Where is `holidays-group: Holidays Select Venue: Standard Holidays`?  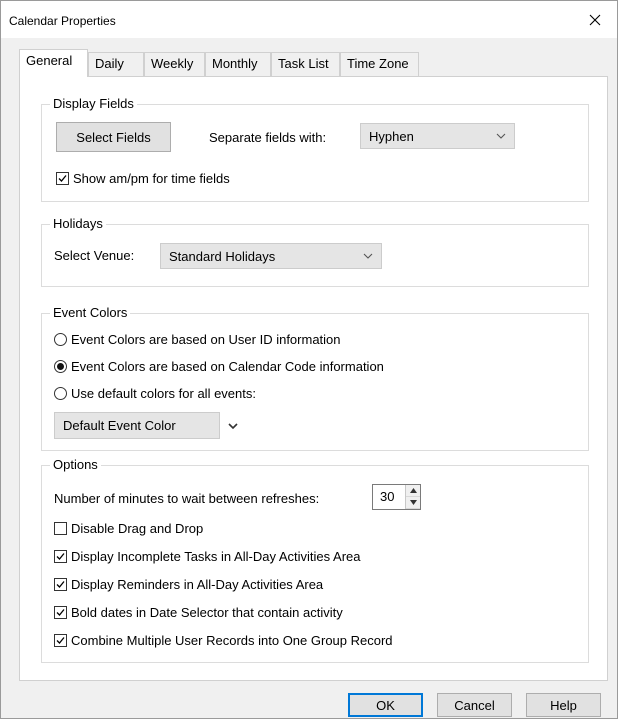 holidays-group: Holidays Select Venue: Standard Holidays is located at coordinates (315, 251).